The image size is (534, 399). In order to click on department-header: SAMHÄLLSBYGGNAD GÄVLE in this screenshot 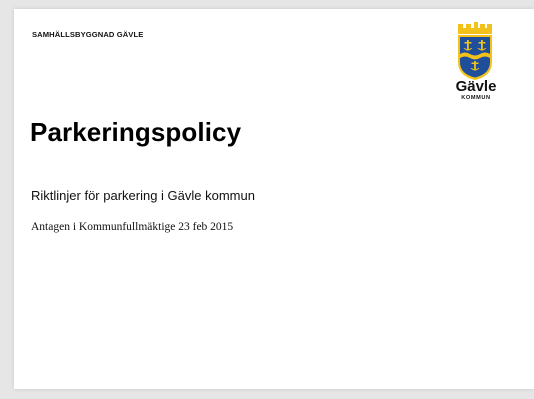, I will do `click(88, 34)`.